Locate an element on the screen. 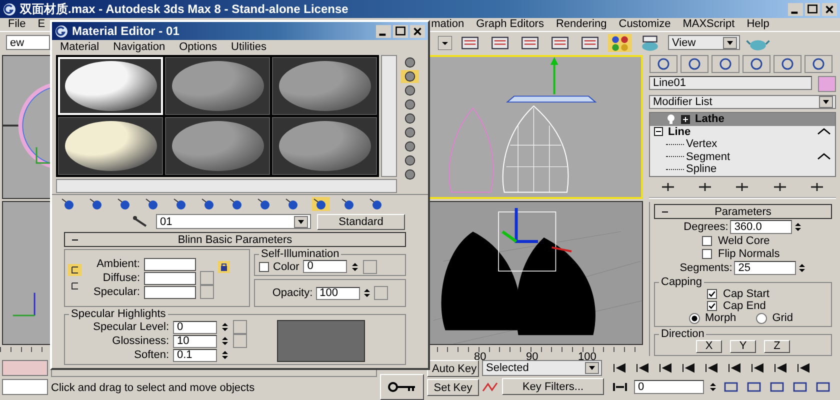  horizontal-scrollbar is located at coordinates (226, 186).